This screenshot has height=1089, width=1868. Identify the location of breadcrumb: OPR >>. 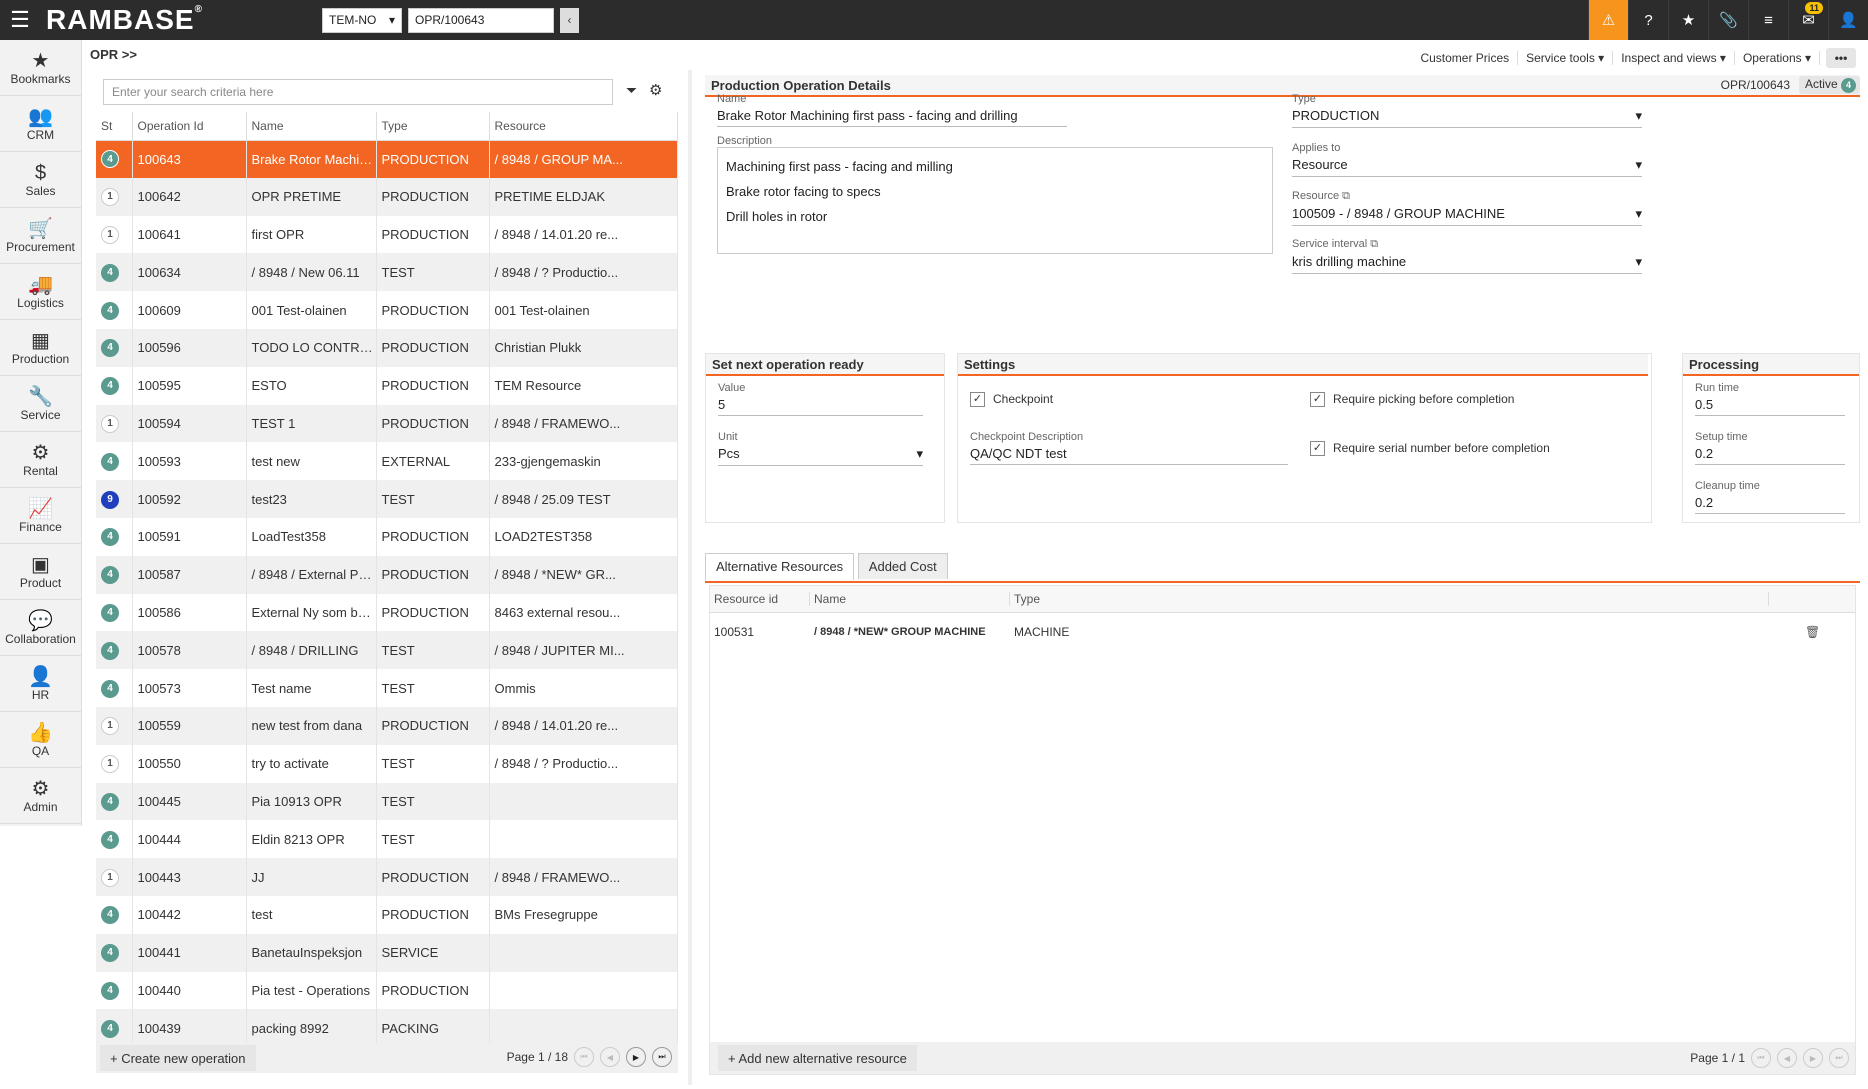
(113, 54).